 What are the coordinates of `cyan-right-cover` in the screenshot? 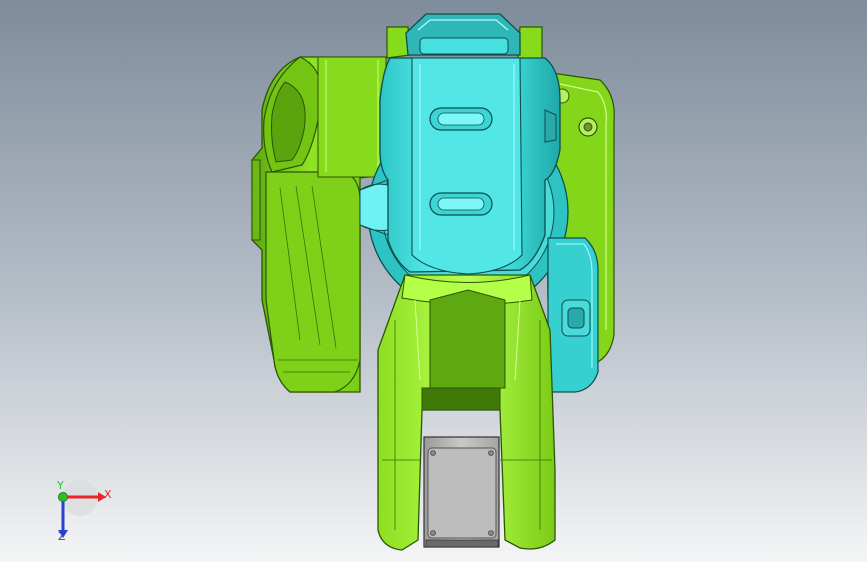 It's located at (573, 315).